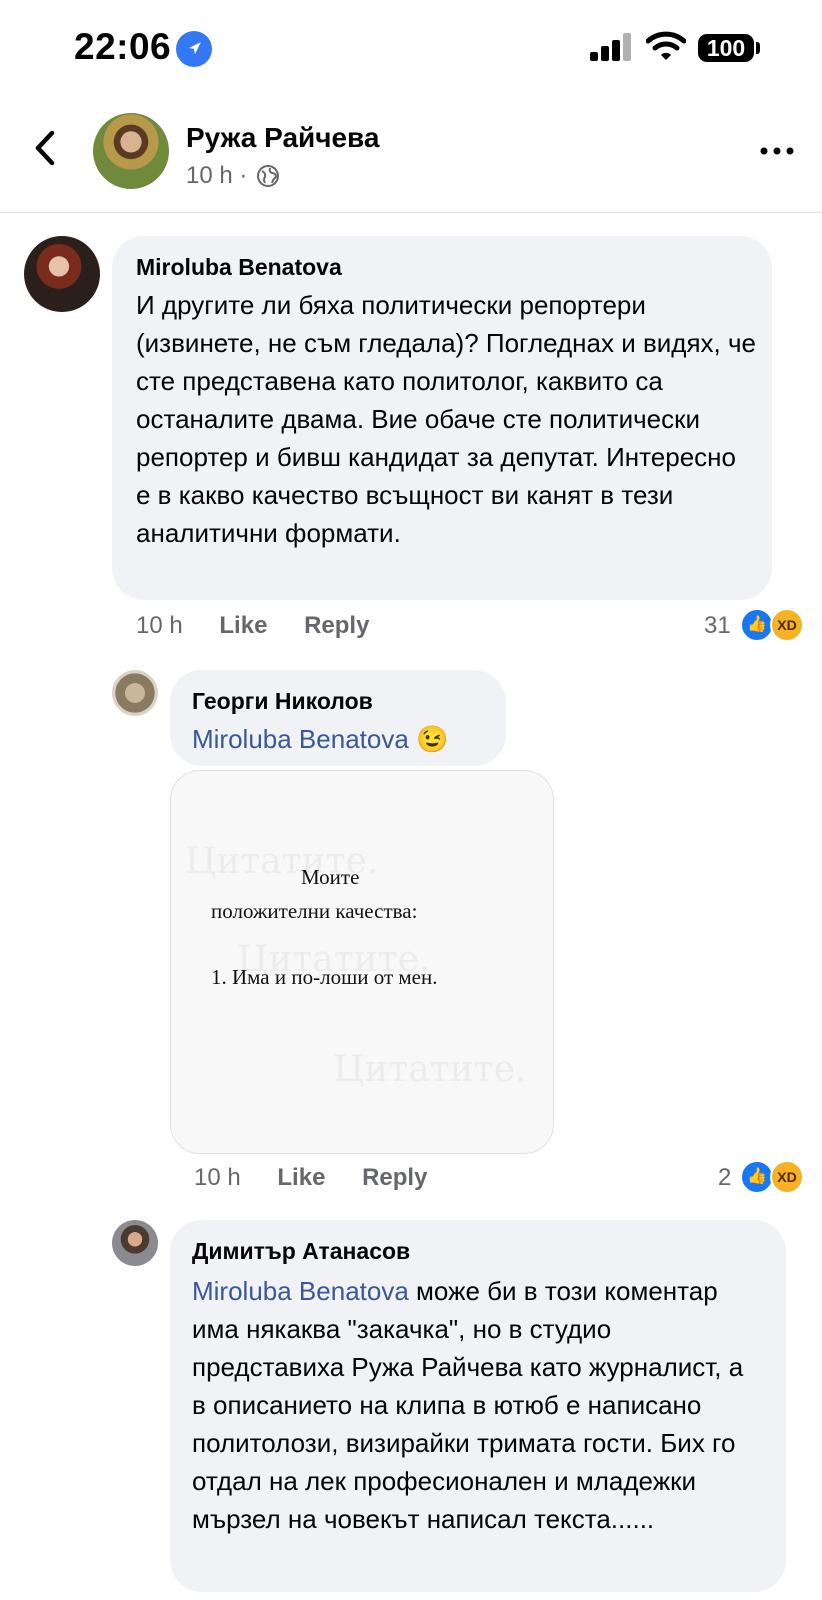 The image size is (822, 1600). I want to click on back-chevron-icon, so click(45, 153).